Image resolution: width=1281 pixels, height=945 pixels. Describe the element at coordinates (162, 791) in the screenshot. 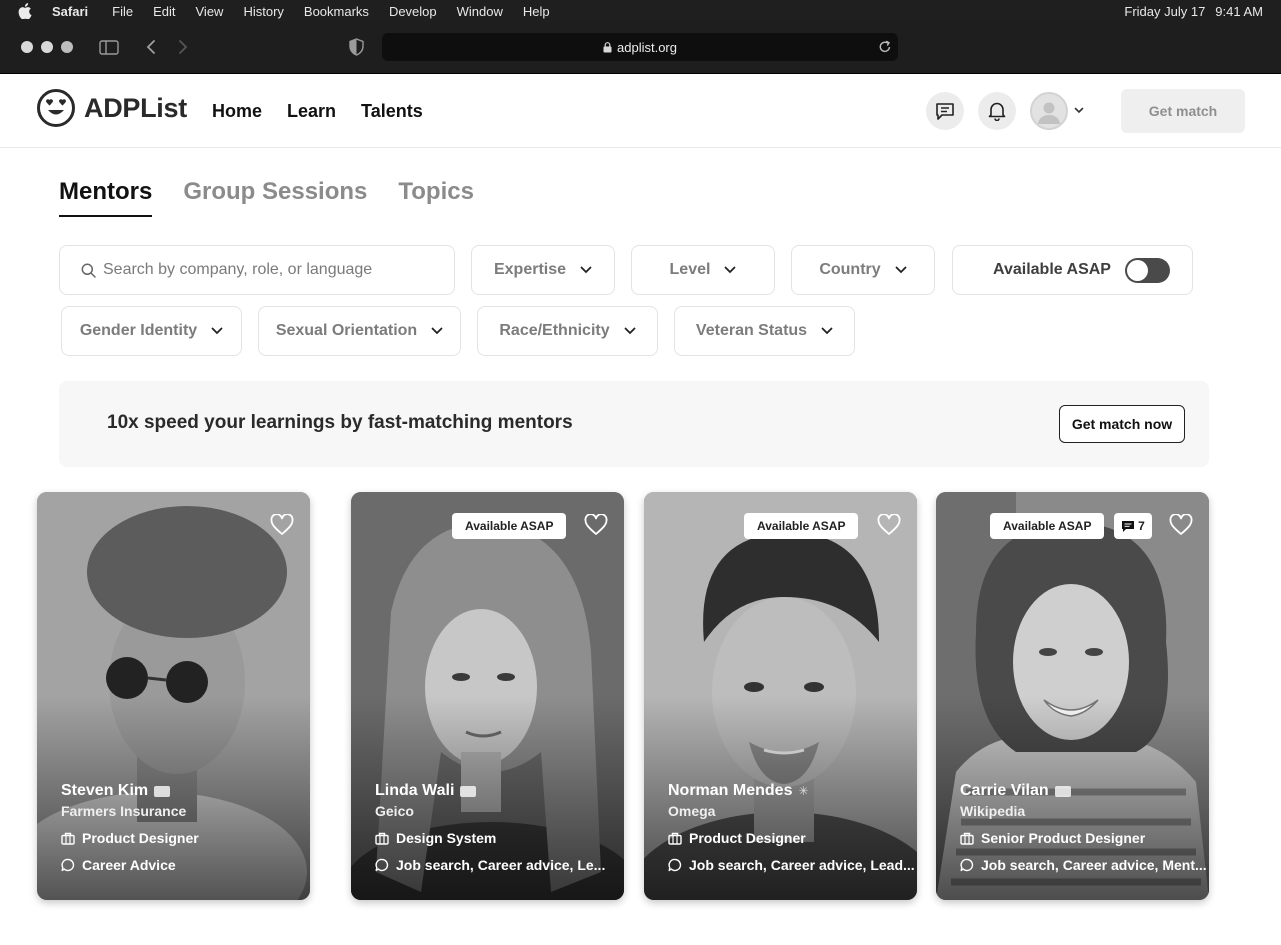

I see `flag-icon` at that location.